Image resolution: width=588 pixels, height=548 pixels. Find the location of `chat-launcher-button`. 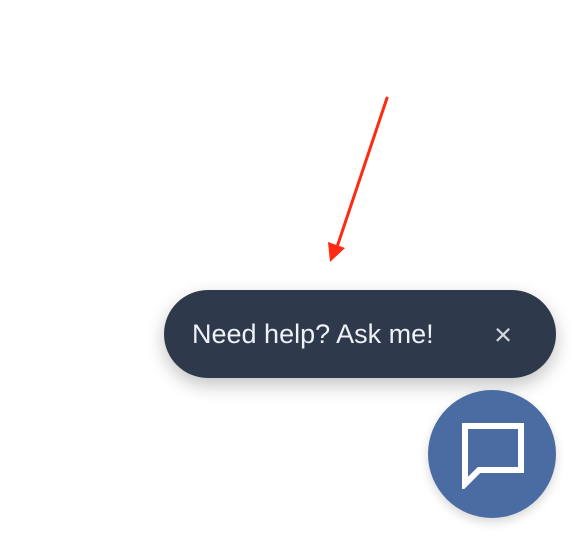

chat-launcher-button is located at coordinates (492, 454).